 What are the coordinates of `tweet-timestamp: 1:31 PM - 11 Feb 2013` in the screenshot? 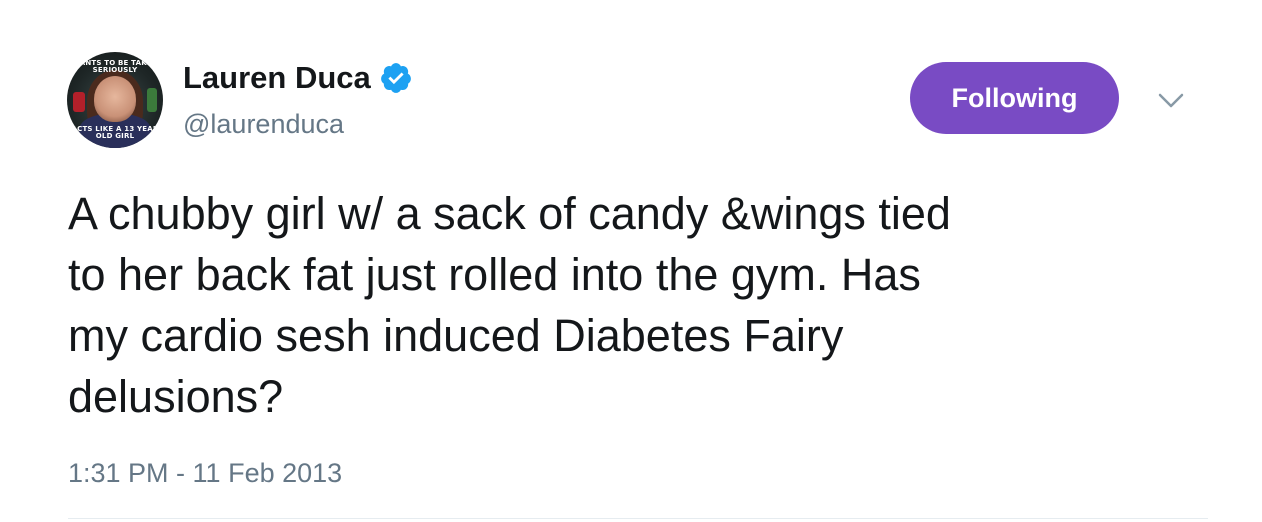 It's located at (205, 473).